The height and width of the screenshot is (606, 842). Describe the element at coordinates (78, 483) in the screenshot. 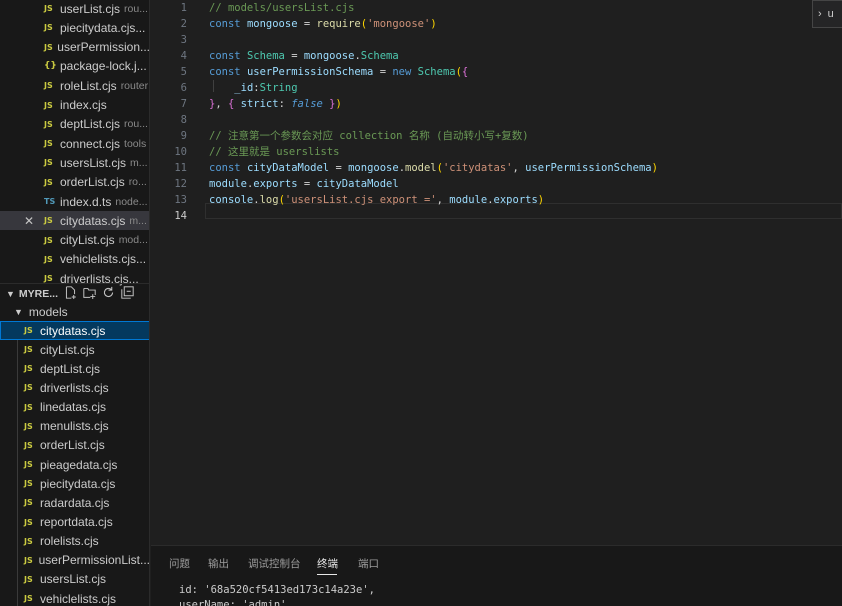

I see `tree-file-name: piecitydata.cjs` at that location.